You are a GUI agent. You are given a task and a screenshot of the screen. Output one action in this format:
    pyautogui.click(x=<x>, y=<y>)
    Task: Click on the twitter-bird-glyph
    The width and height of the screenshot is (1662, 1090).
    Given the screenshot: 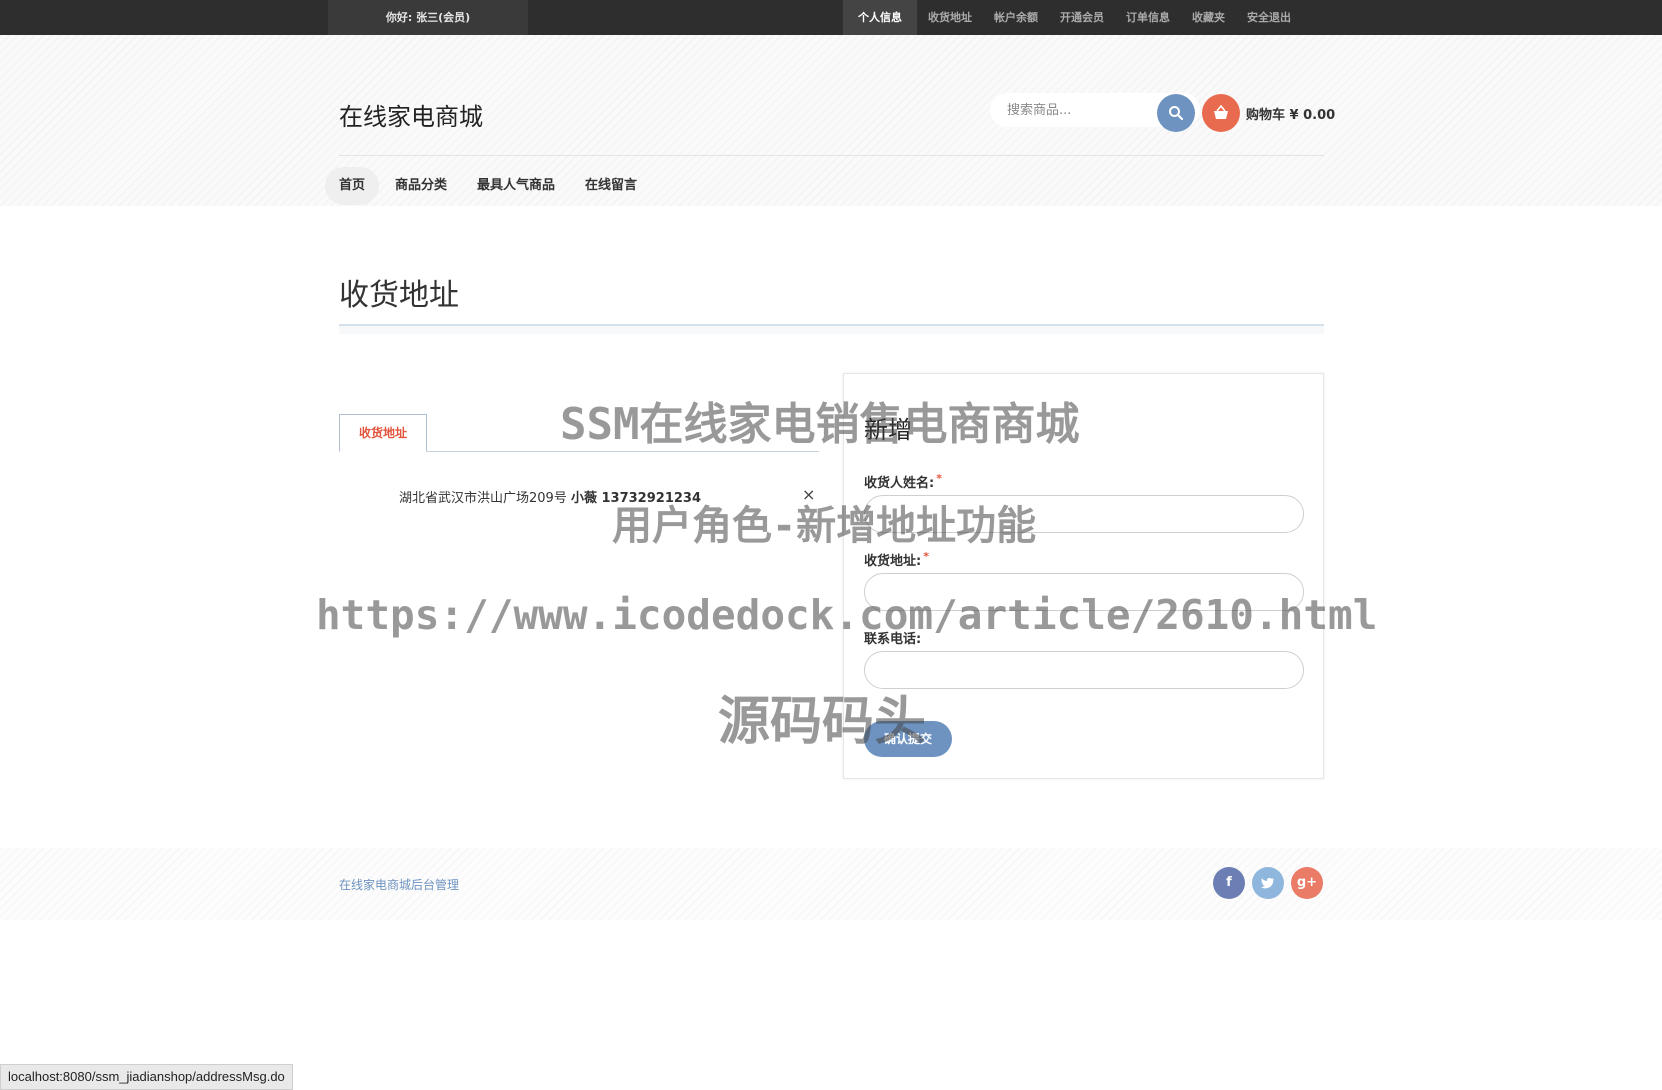 What is the action you would take?
    pyautogui.click(x=1267, y=883)
    